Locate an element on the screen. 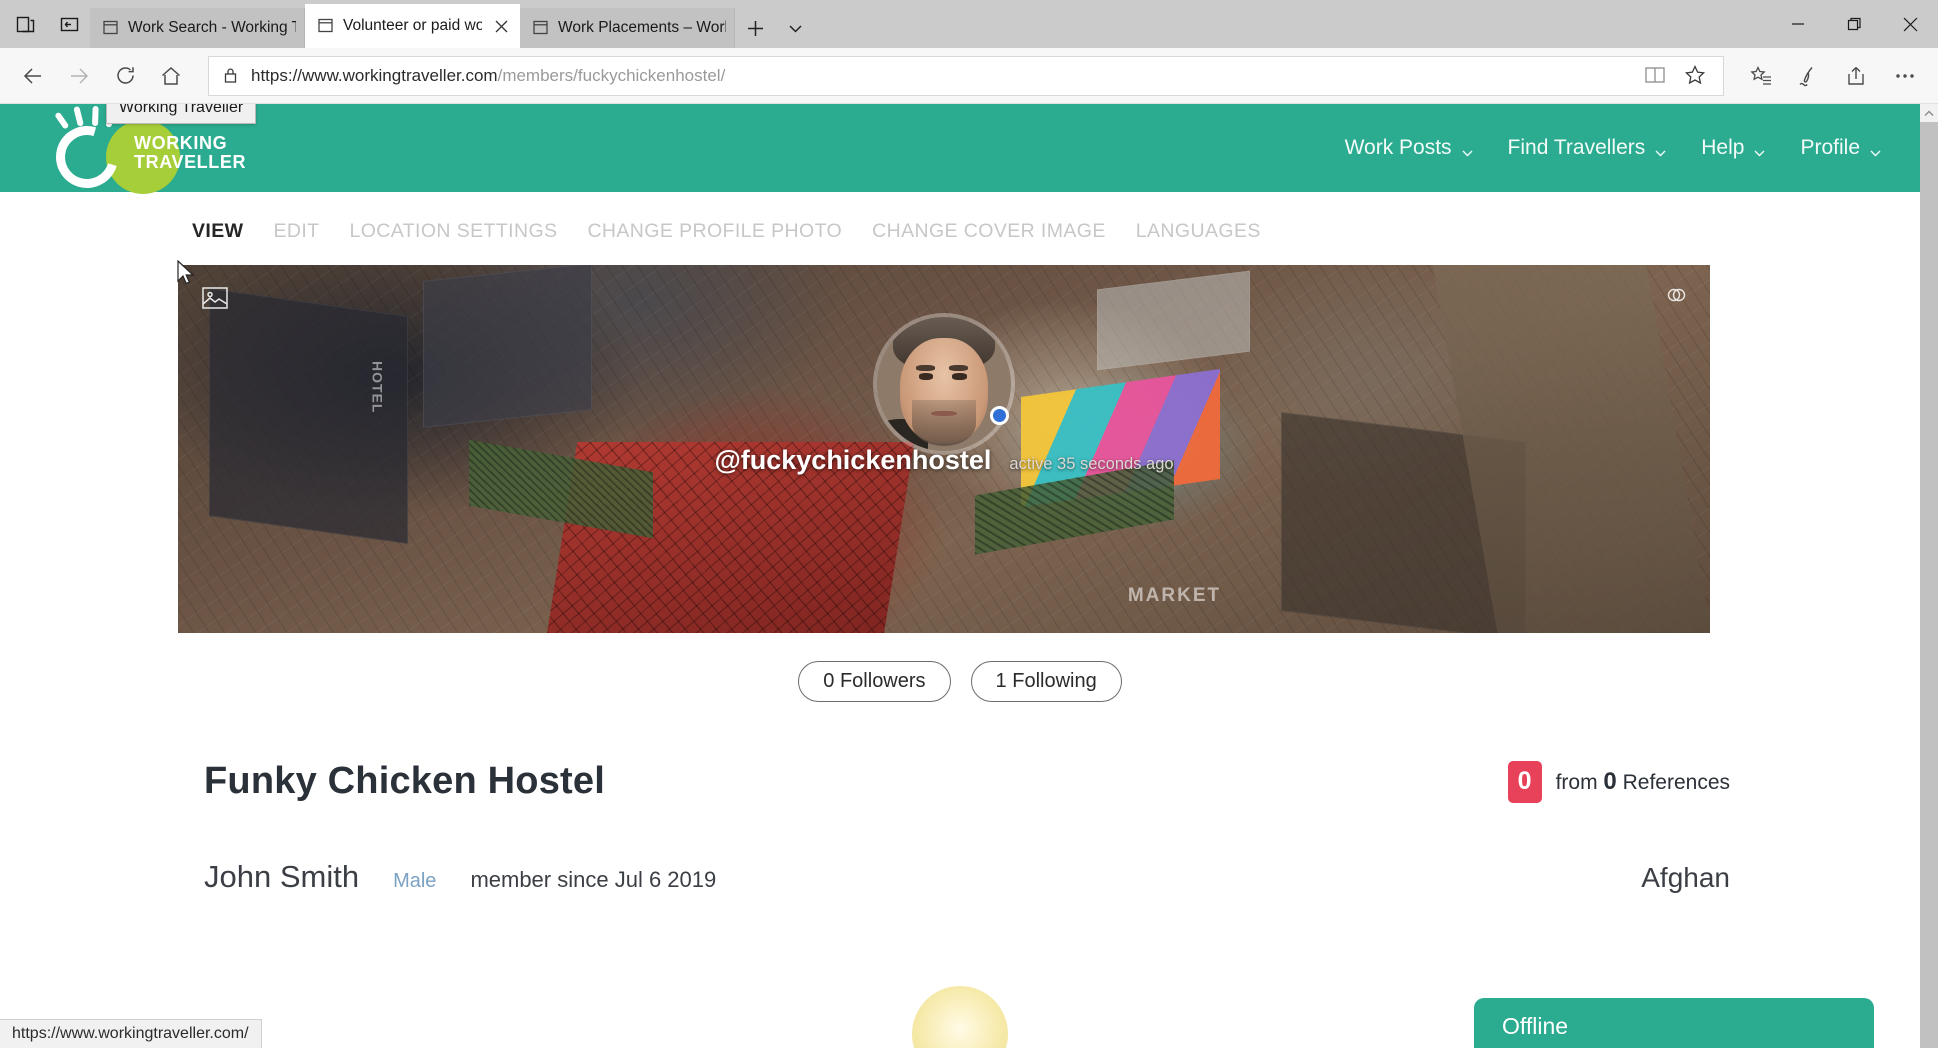  last-active-text: active 35 seconds ago is located at coordinates (1091, 464).